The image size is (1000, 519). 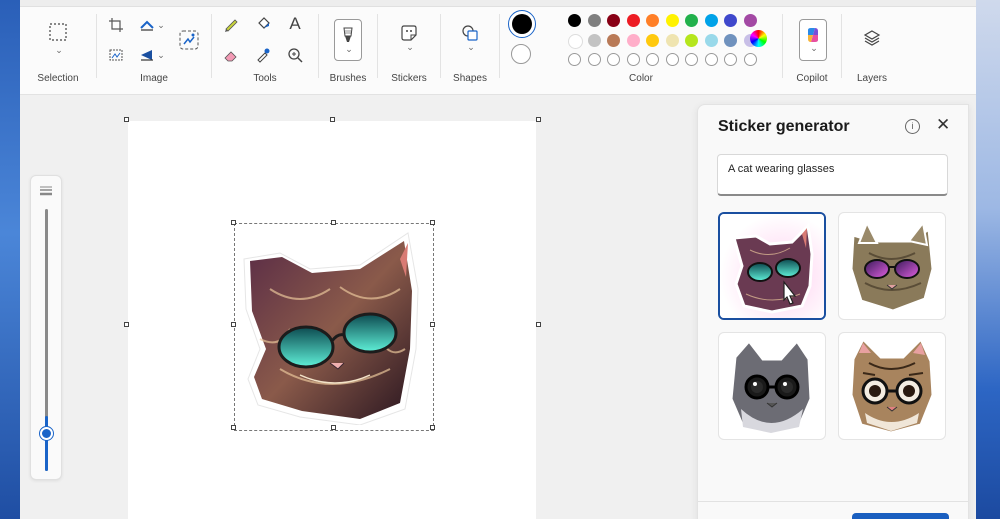 What do you see at coordinates (758, 38) in the screenshot?
I see `edit-colors-button` at bounding box center [758, 38].